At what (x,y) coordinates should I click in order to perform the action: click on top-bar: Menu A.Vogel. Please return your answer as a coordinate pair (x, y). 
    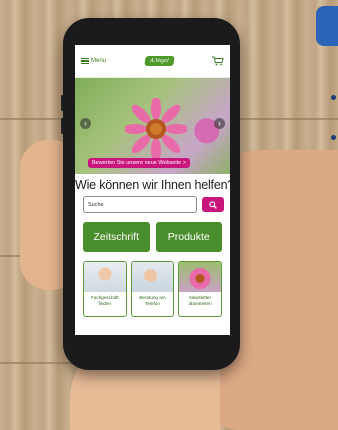
    Looking at the image, I should click on (152, 61).